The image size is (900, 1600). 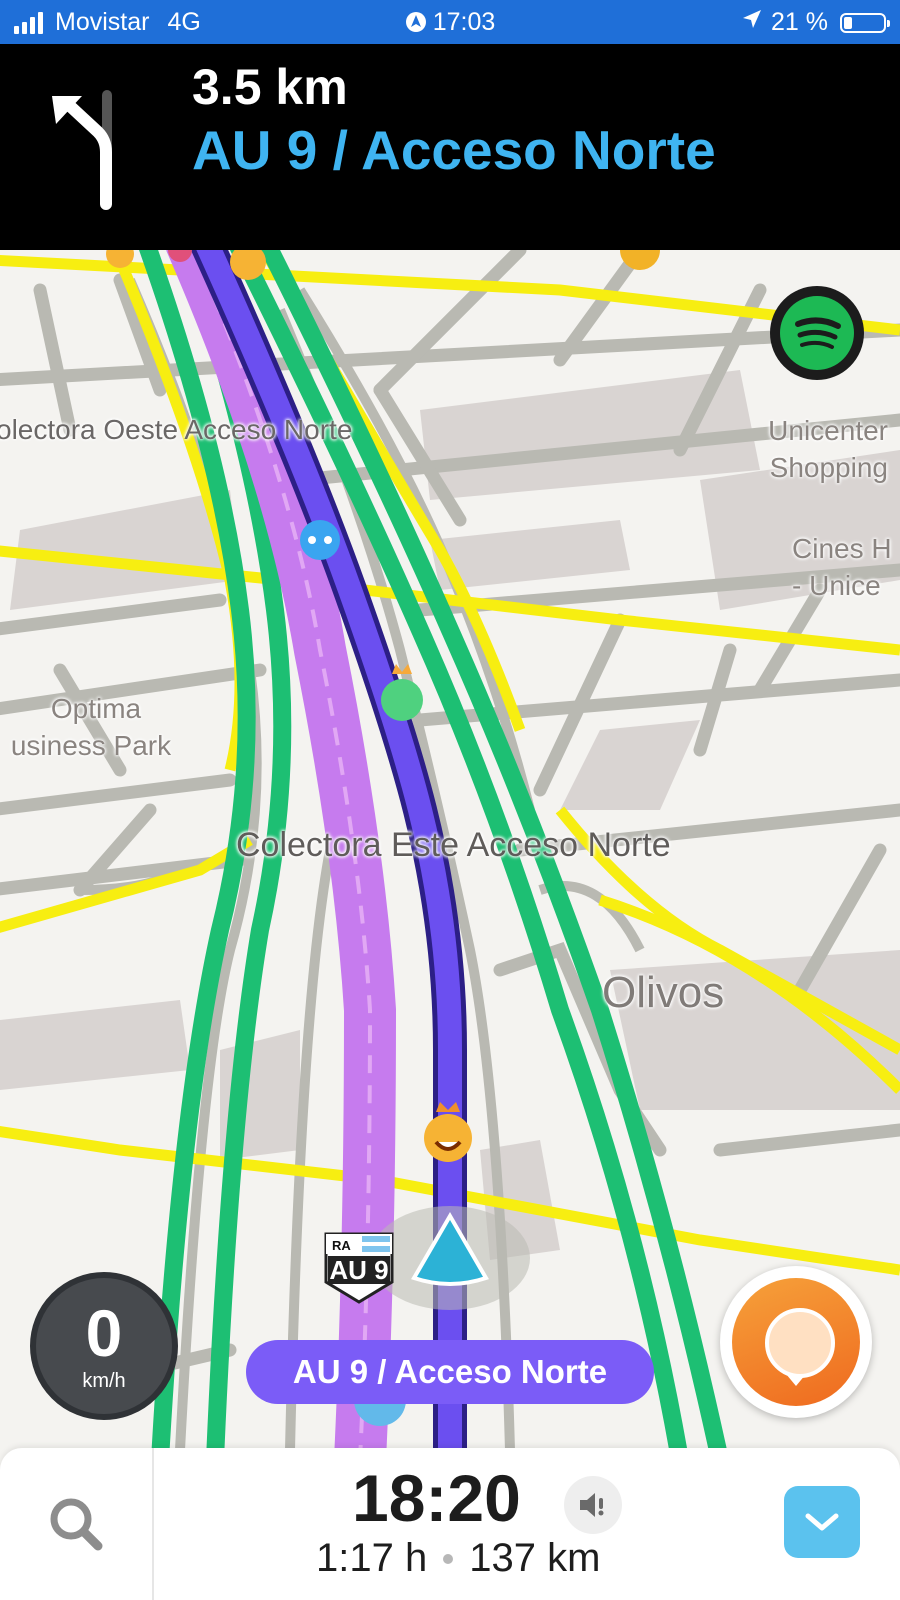 I want to click on poi-label-line: Shopping, so click(x=828, y=467).